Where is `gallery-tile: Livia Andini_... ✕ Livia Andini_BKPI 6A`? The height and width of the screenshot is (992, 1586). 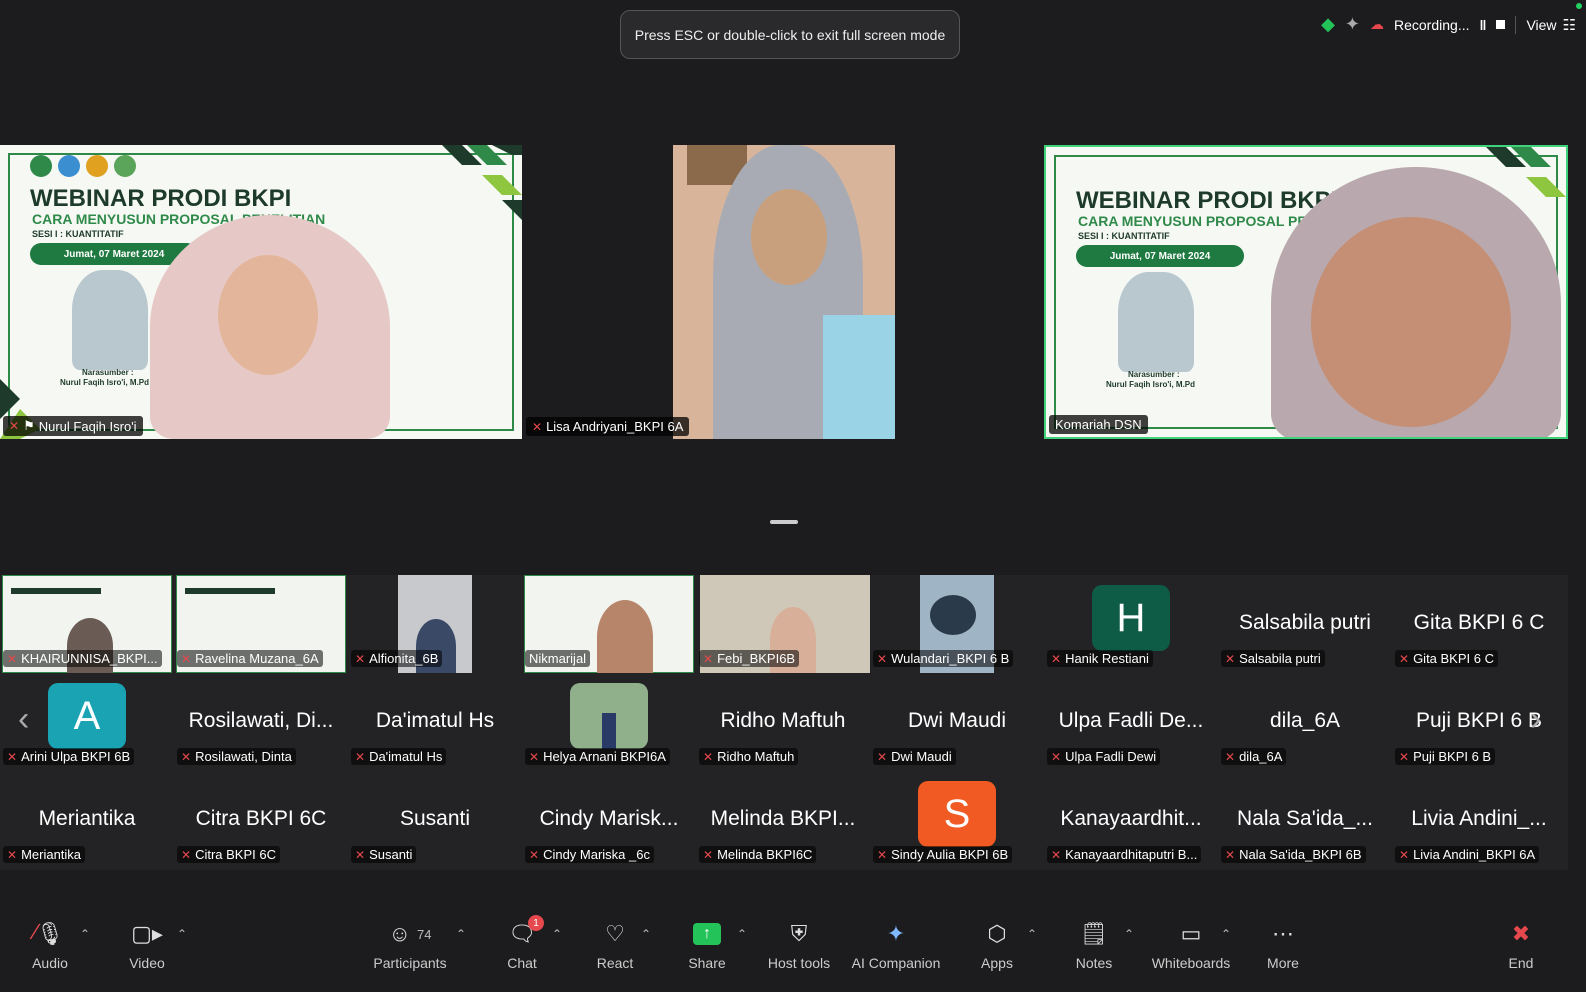 gallery-tile: Livia Andini_... ✕ Livia Andini_BKPI 6A is located at coordinates (1479, 820).